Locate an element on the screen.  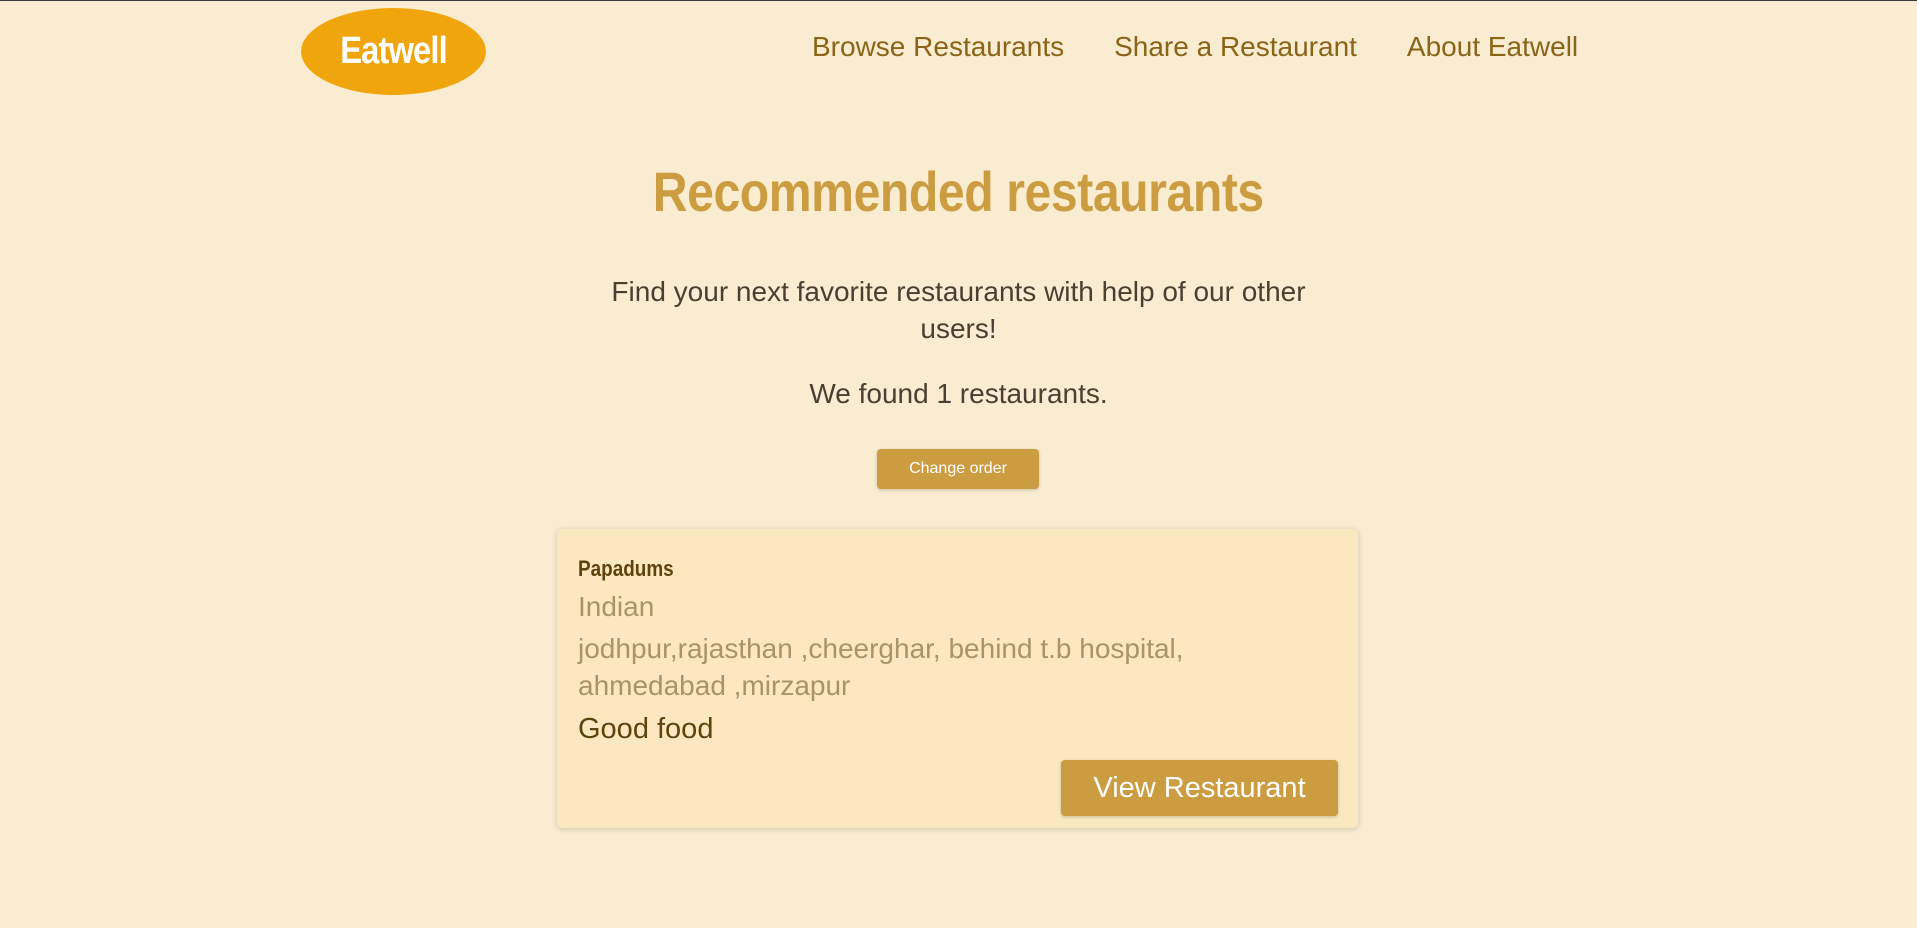
nav-share-restaurant: Share a Restaurant is located at coordinates (1235, 47).